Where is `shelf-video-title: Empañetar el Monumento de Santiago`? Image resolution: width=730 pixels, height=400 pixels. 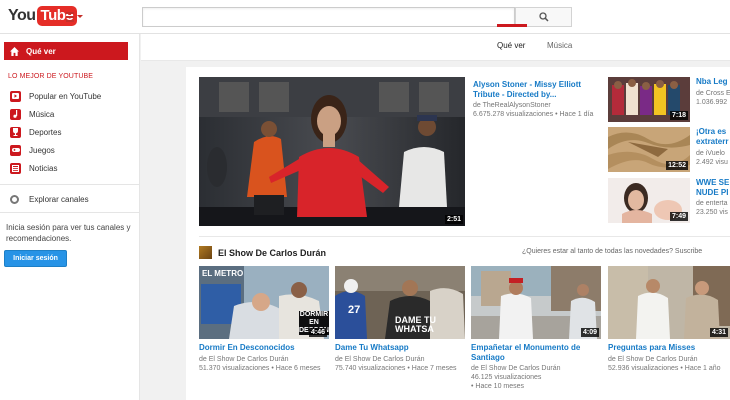 shelf-video-title: Empañetar el Monumento de Santiago is located at coordinates (536, 353).